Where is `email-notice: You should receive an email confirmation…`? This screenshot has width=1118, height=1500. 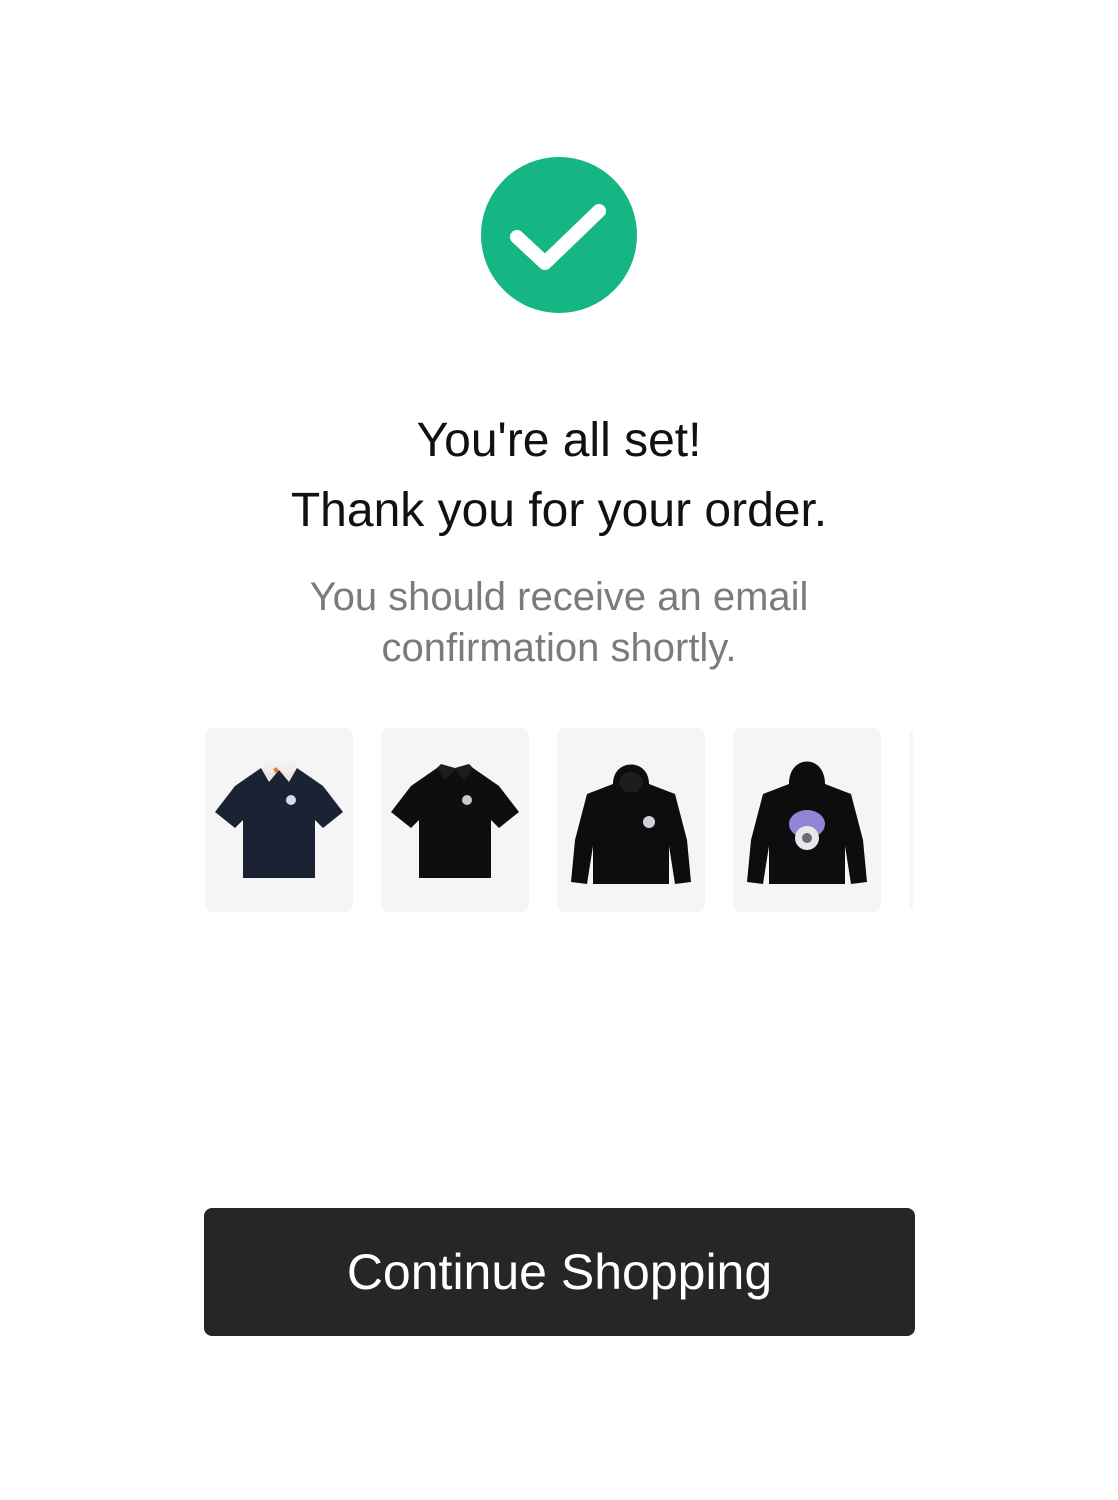
email-notice: You should receive an email confirmation… is located at coordinates (559, 623).